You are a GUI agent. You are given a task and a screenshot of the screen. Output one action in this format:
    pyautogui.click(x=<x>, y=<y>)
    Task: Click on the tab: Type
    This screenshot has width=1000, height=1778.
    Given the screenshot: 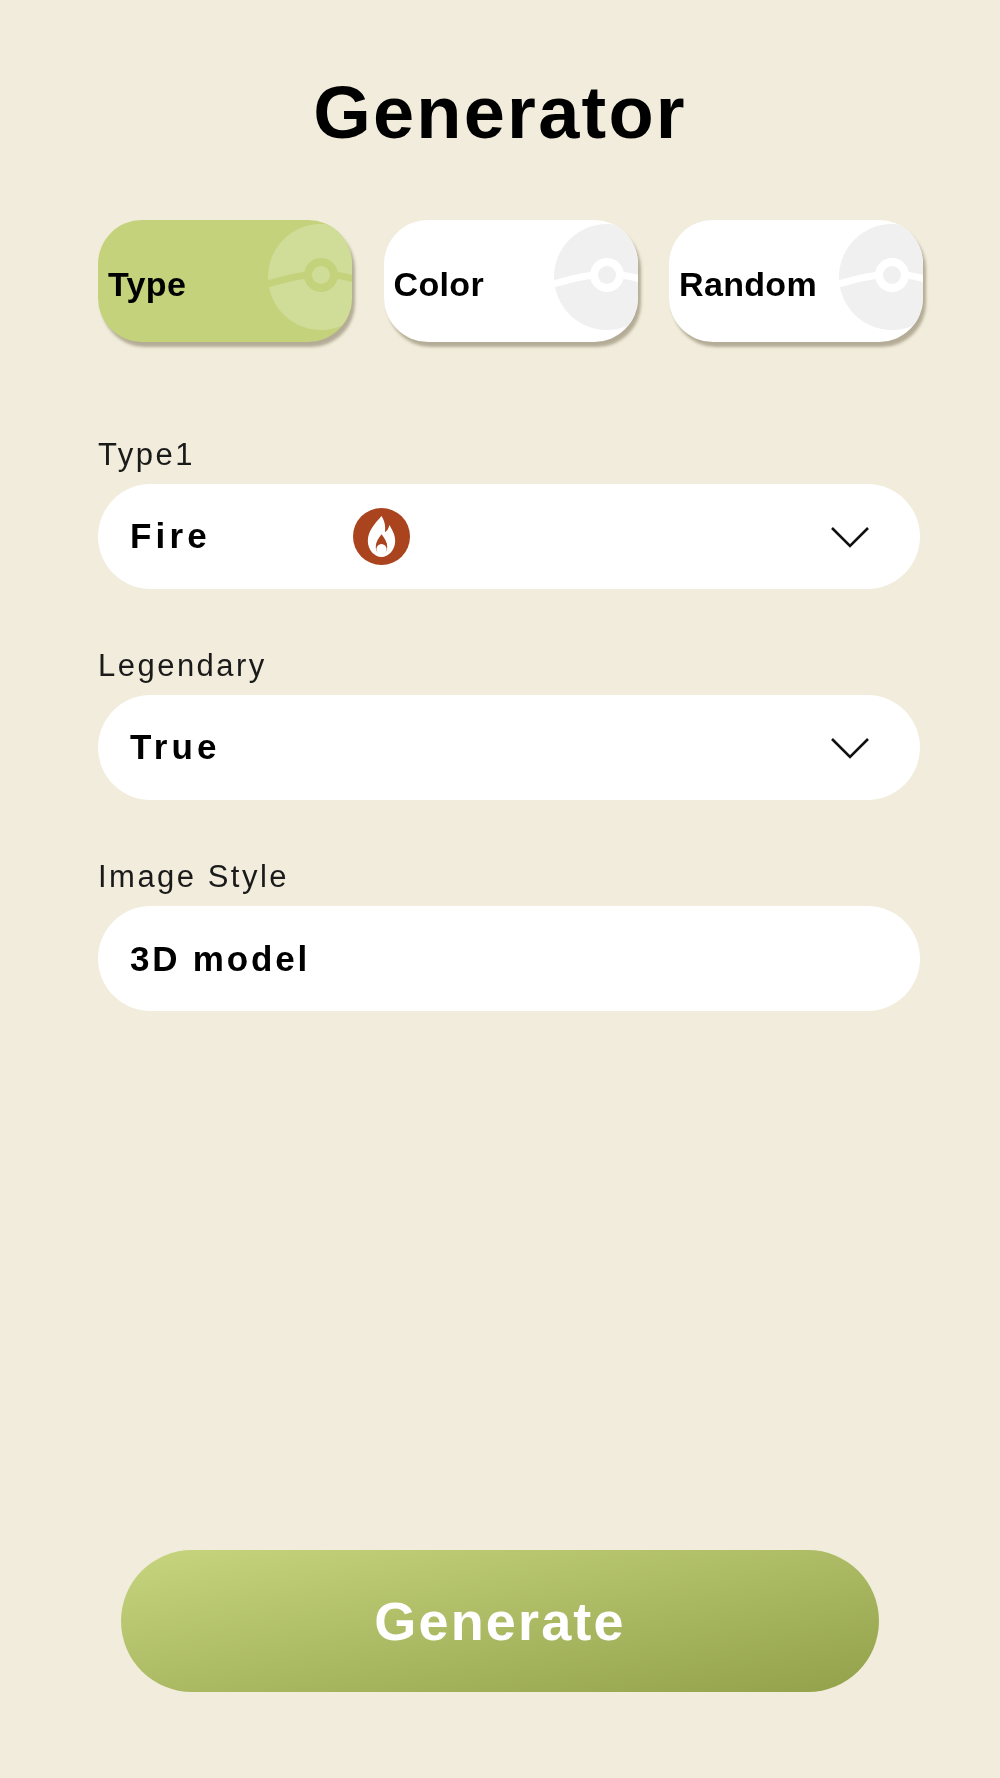 What is the action you would take?
    pyautogui.click(x=225, y=281)
    